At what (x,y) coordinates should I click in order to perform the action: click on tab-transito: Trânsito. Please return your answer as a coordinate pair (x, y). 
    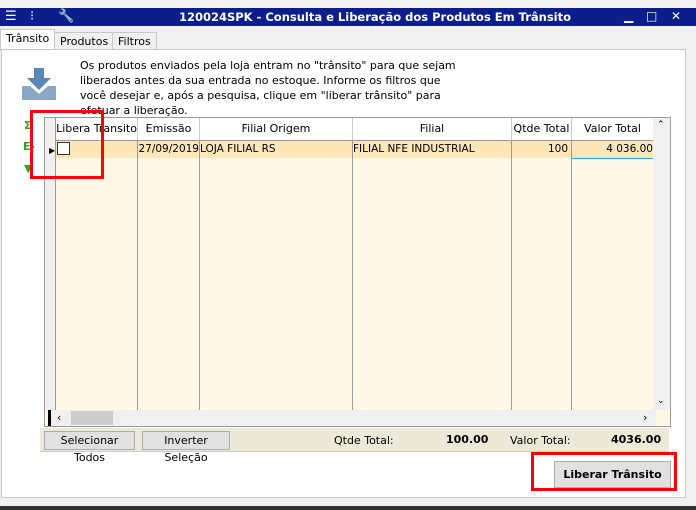
    Looking at the image, I should click on (28, 40).